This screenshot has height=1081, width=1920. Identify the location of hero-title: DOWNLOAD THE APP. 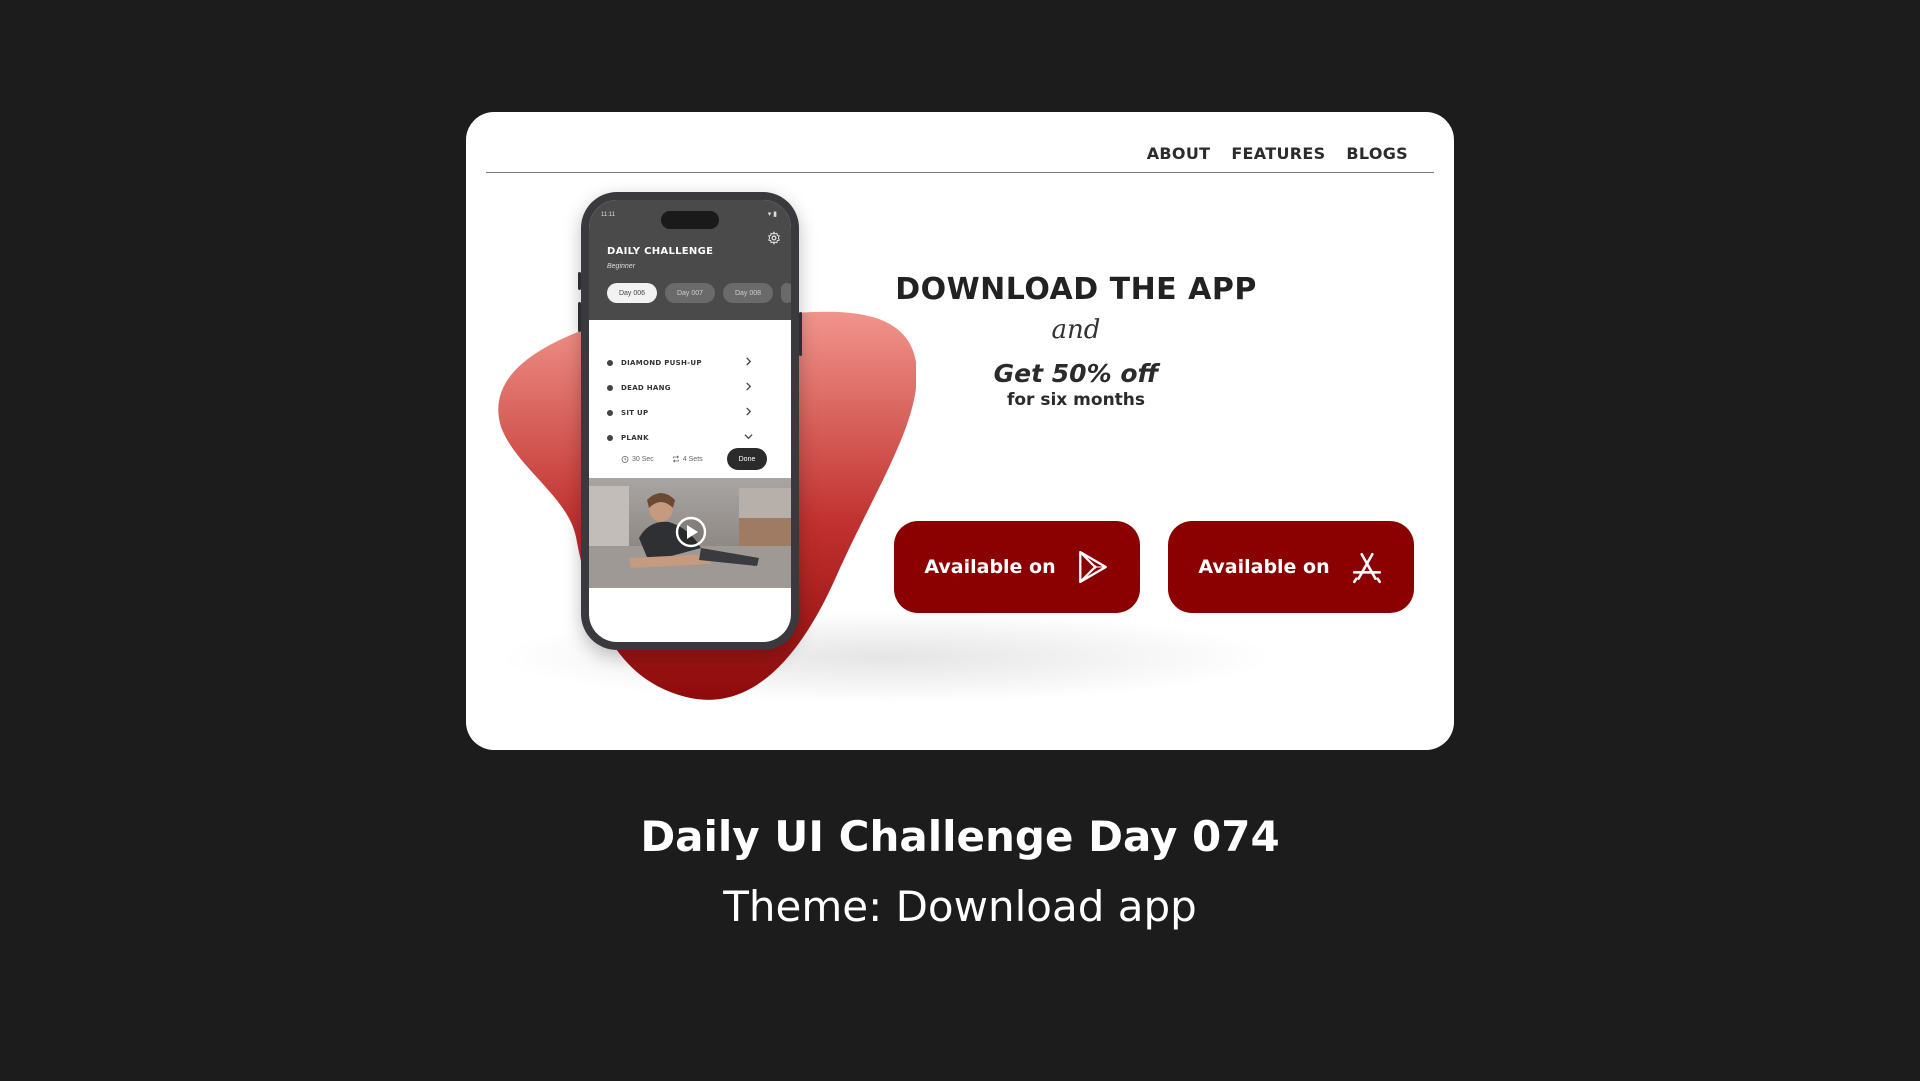
(1076, 289).